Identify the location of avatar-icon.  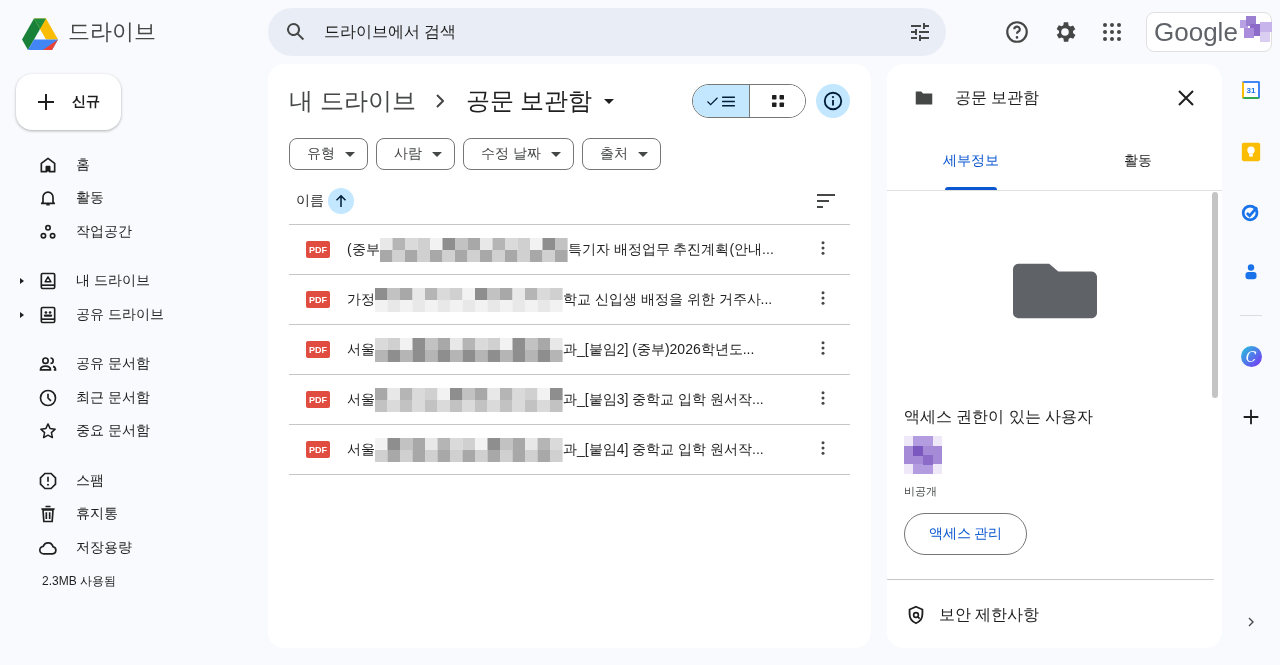
(923, 455).